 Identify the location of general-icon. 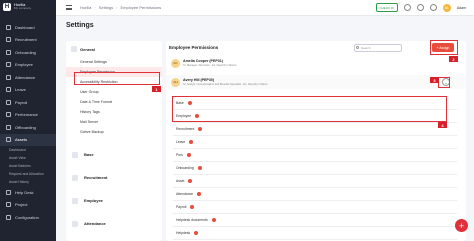
(74, 49).